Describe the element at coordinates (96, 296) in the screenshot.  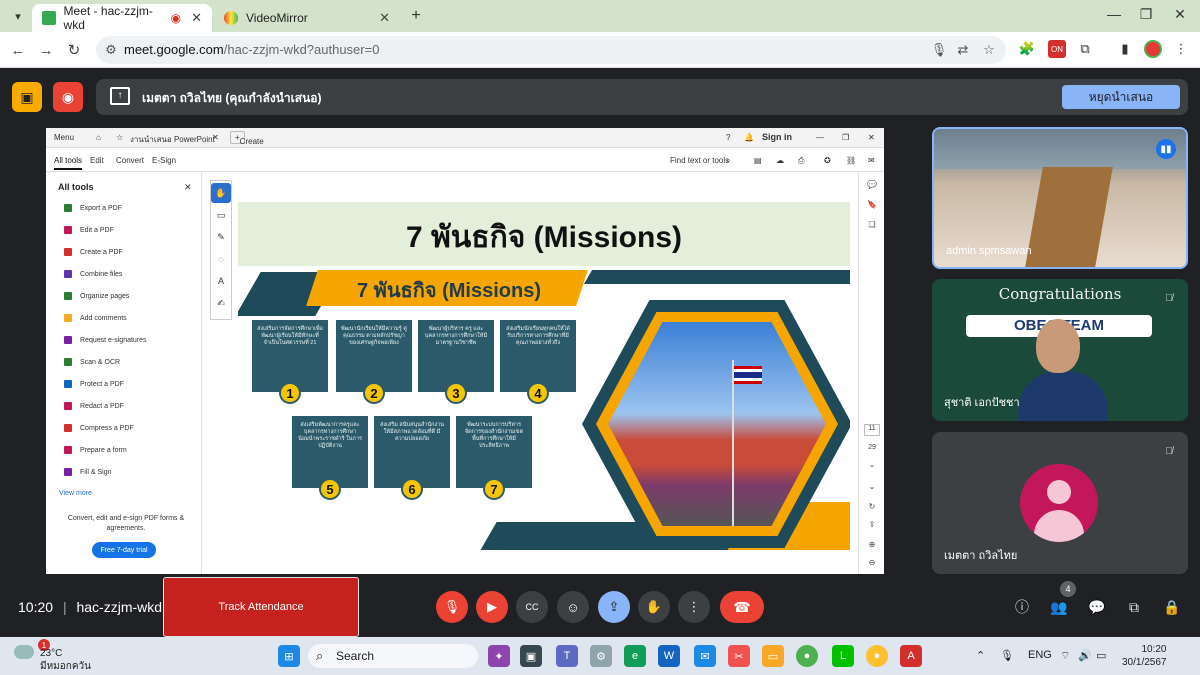
I see `tool-item: Organize pages` at that location.